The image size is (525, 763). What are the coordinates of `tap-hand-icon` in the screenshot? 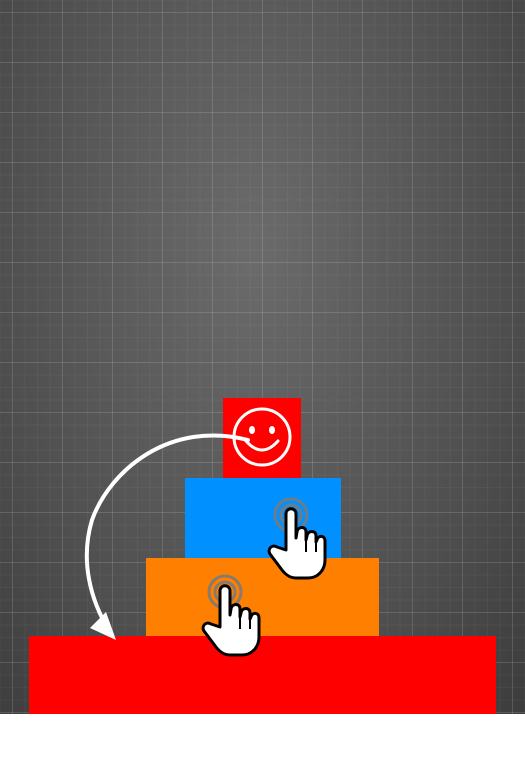 It's located at (297, 538).